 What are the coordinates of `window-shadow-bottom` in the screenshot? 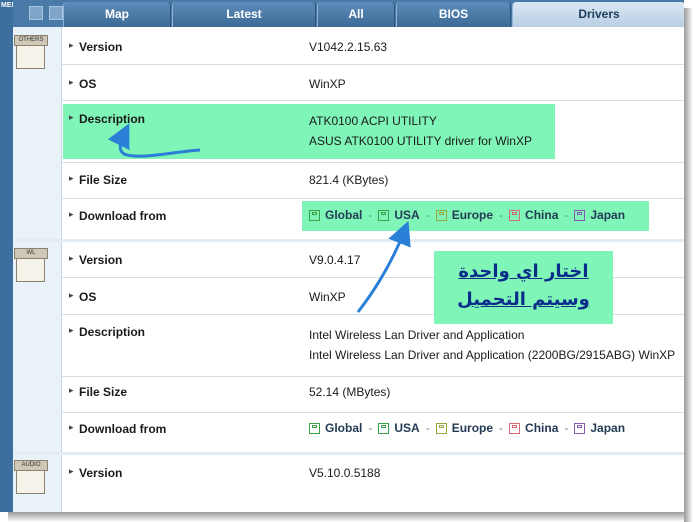 It's located at (346, 517).